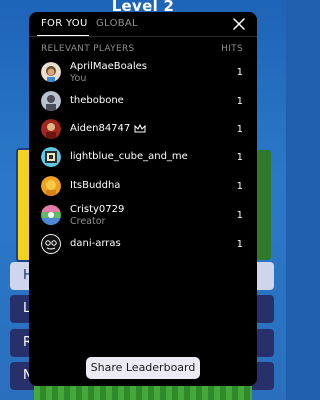 The height and width of the screenshot is (400, 320). I want to click on player-name-text: Aiden84747, so click(100, 128).